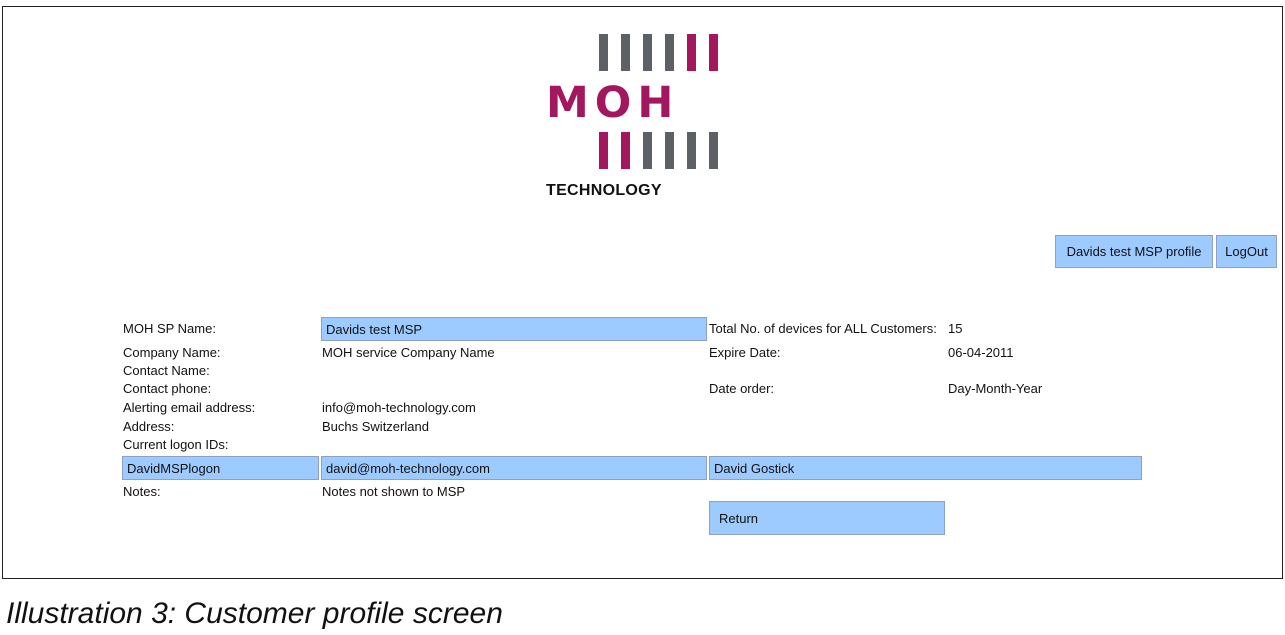  Describe the element at coordinates (514, 468) in the screenshot. I see `logon-email-field: david@moh-technology.com` at that location.